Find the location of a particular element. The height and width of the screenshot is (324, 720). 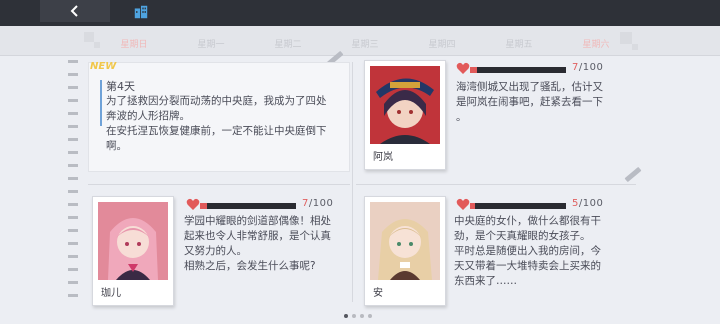

diary-line: 奔波的人形招牌。 is located at coordinates (148, 116).